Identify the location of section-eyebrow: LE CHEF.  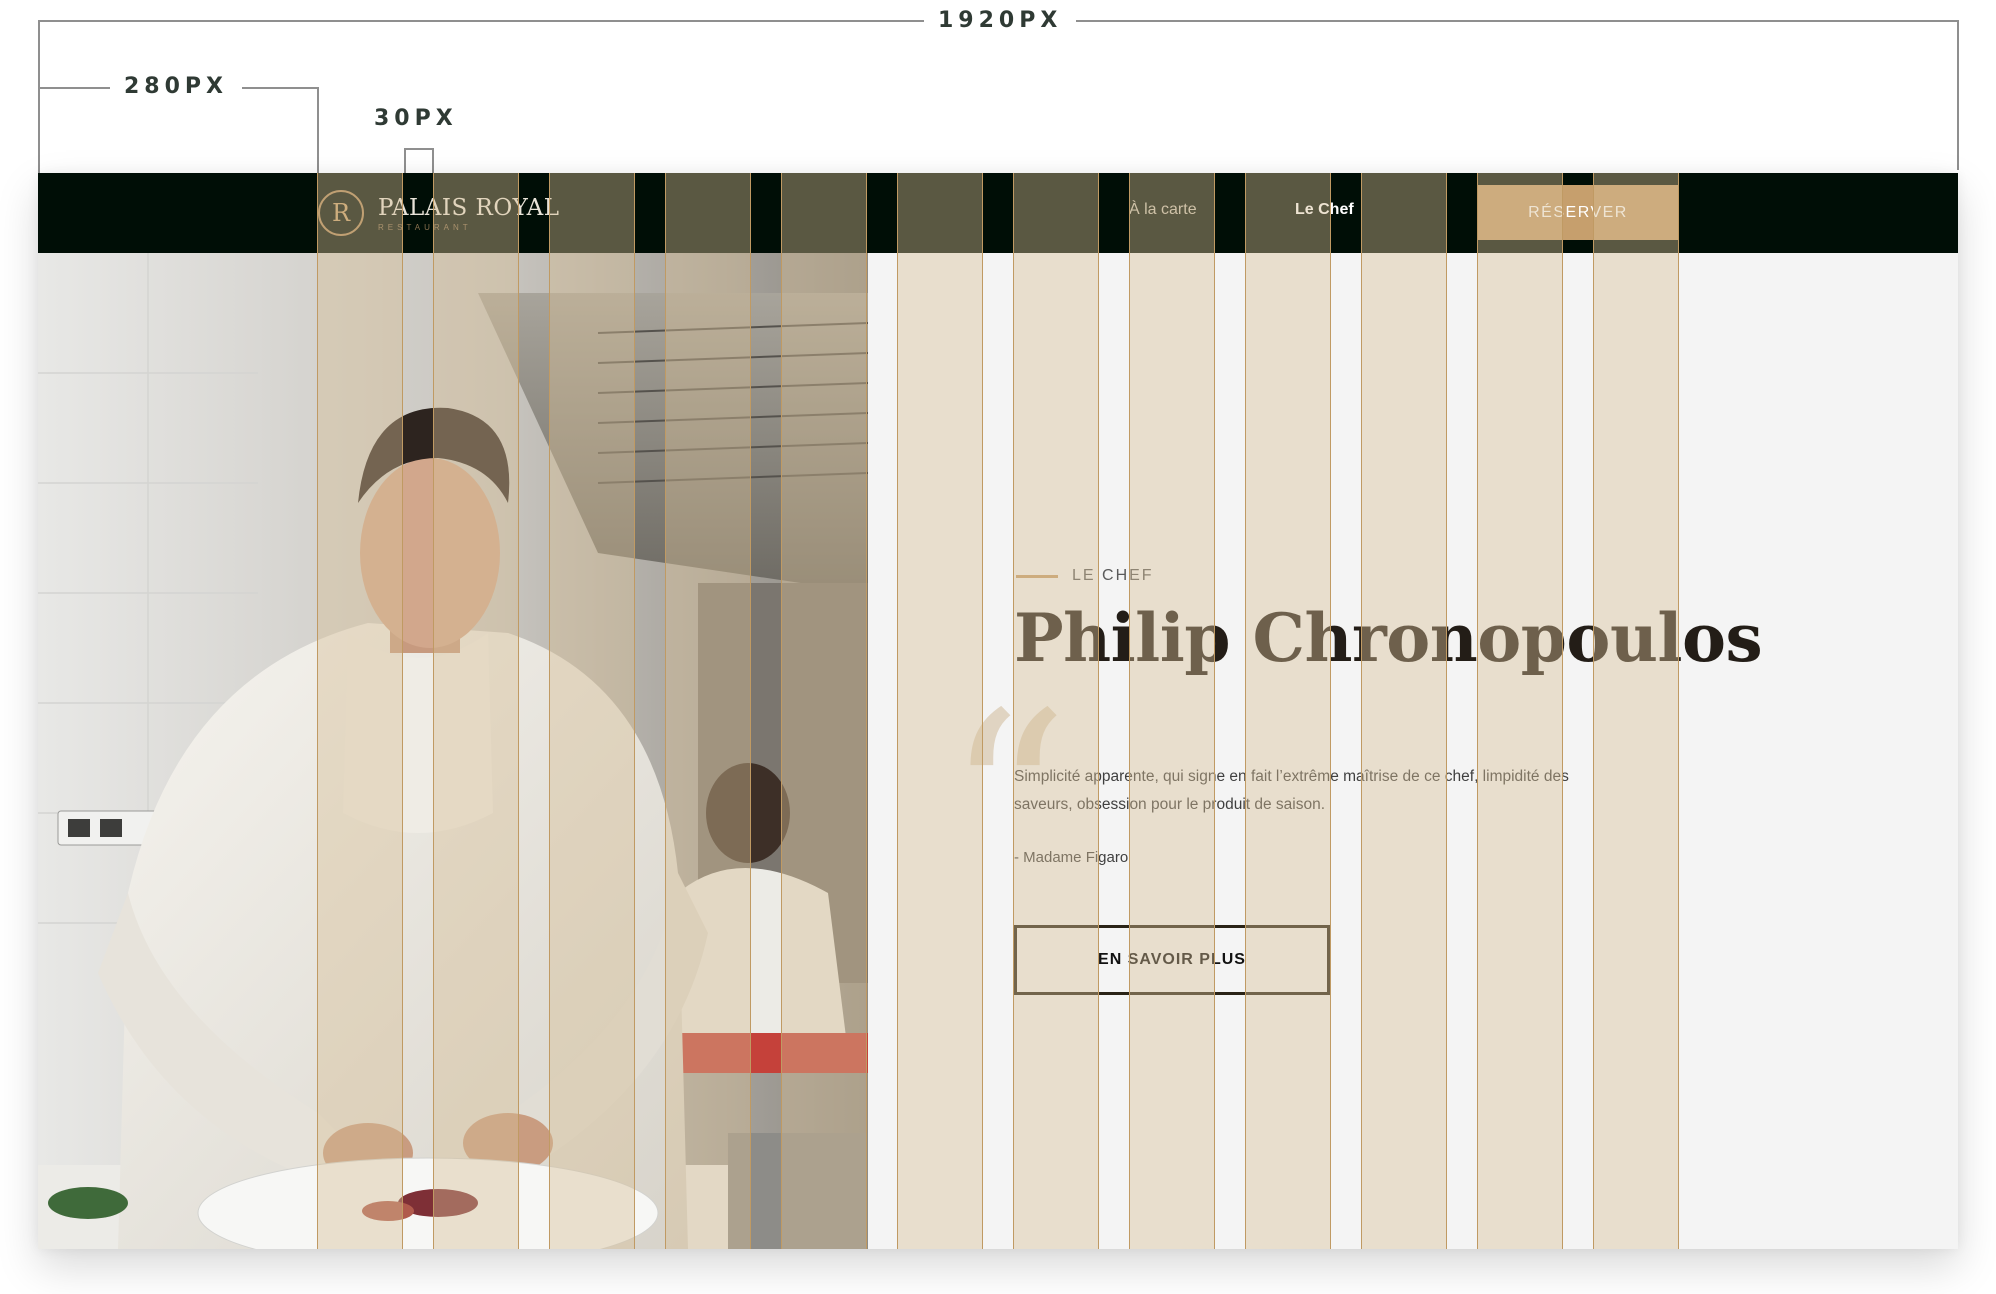
(1113, 575).